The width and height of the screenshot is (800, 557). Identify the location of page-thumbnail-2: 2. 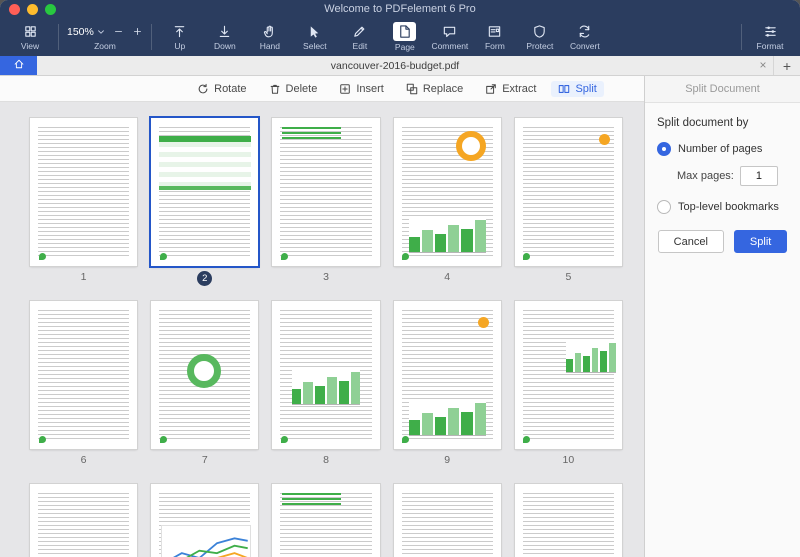
(205, 202).